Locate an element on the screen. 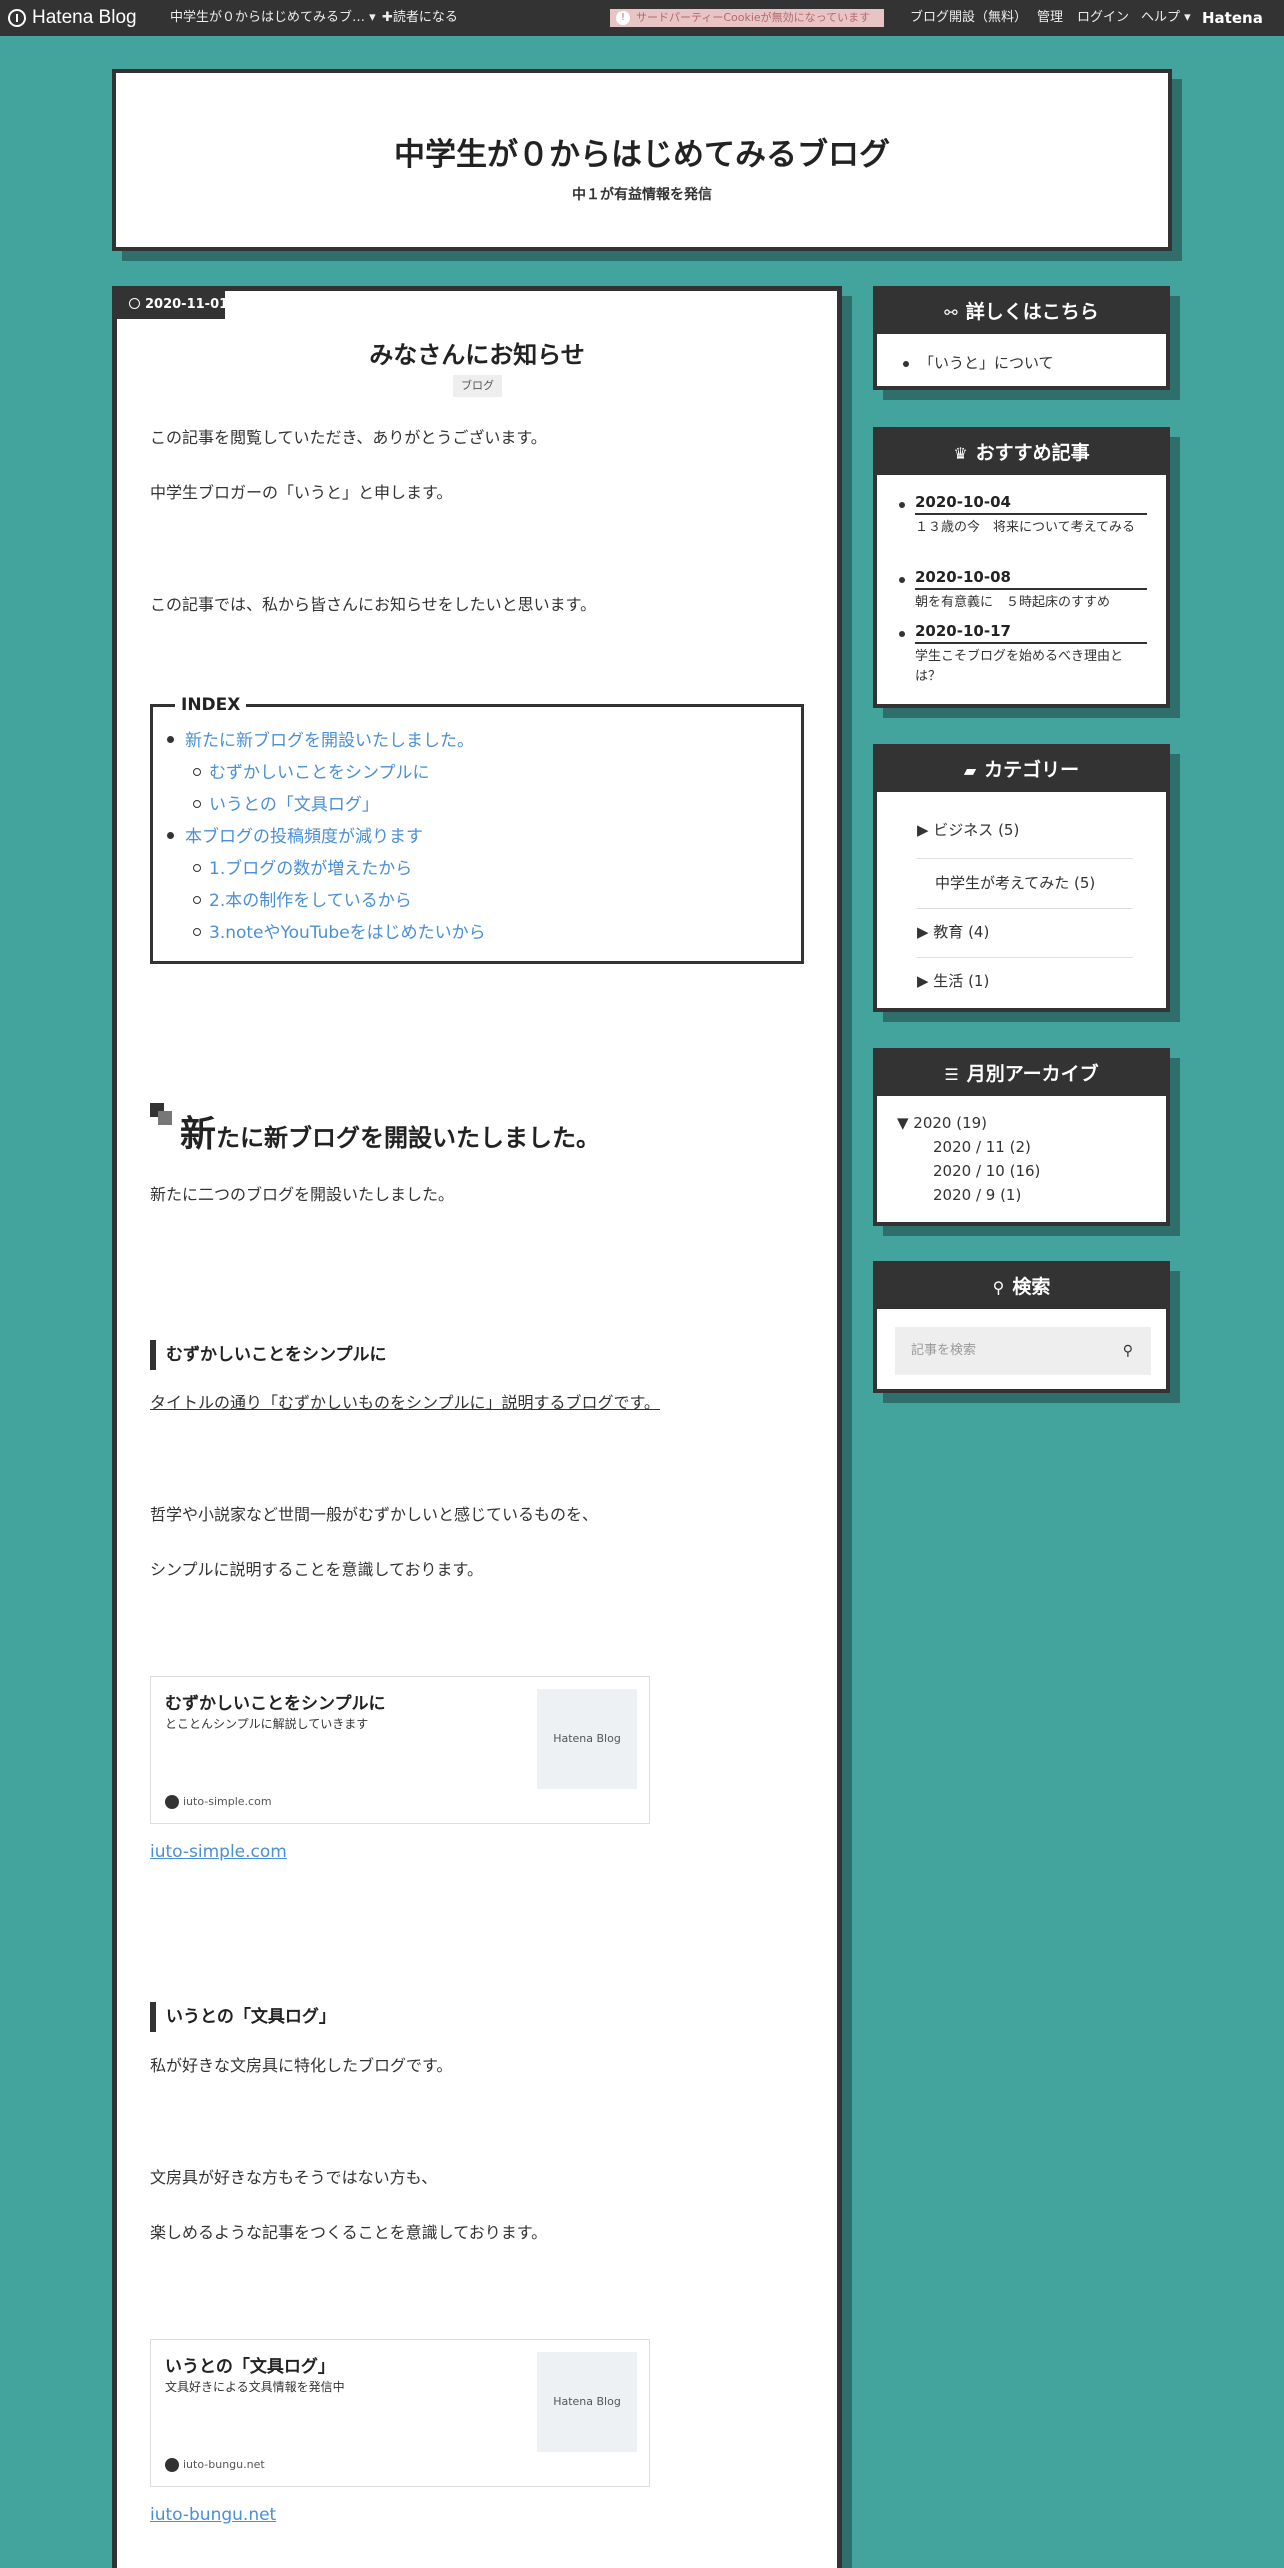 This screenshot has height=2568, width=1284. paragraph: 新たに二つのブログを開設いたしました。 is located at coordinates (302, 1194).